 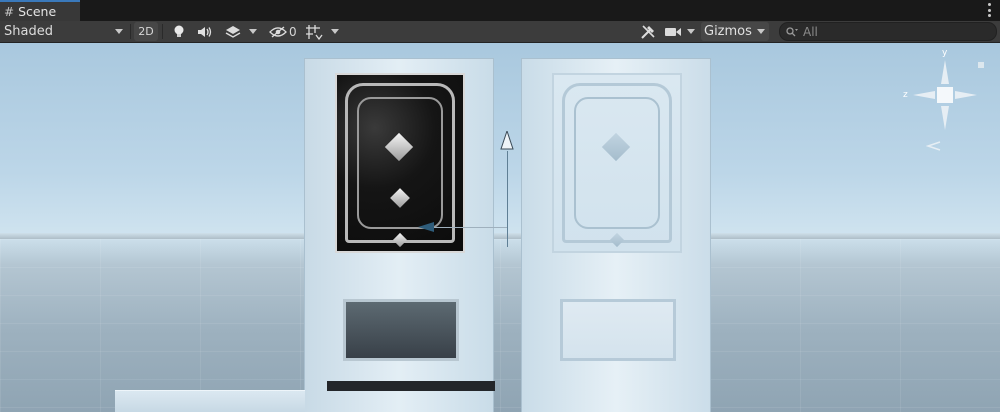 I want to click on speaker-icon, so click(x=205, y=31).